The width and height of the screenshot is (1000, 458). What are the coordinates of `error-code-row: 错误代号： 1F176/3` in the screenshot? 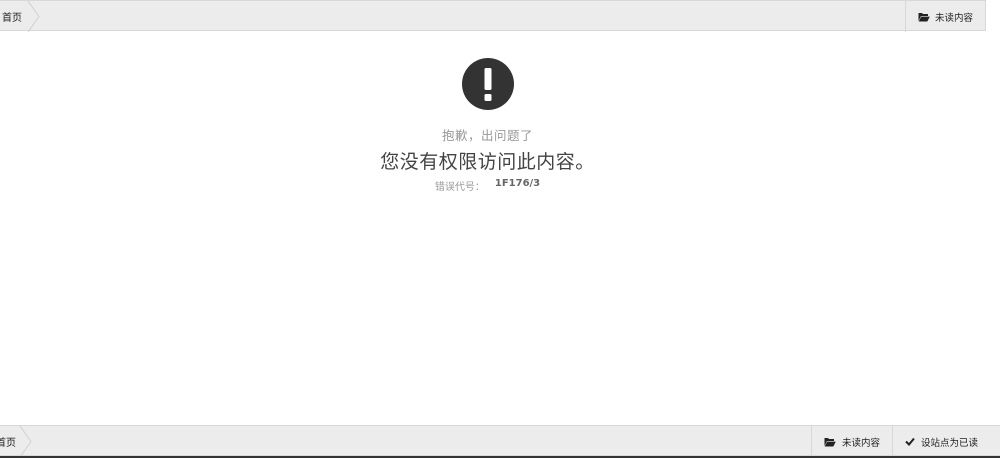 It's located at (487, 185).